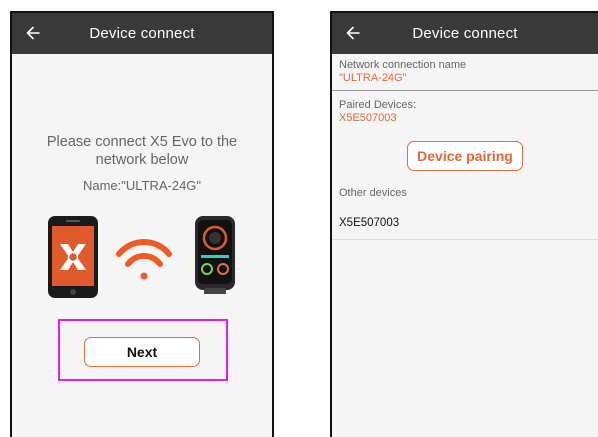 This screenshot has height=437, width=598. What do you see at coordinates (144, 259) in the screenshot?
I see `wifi-icon` at bounding box center [144, 259].